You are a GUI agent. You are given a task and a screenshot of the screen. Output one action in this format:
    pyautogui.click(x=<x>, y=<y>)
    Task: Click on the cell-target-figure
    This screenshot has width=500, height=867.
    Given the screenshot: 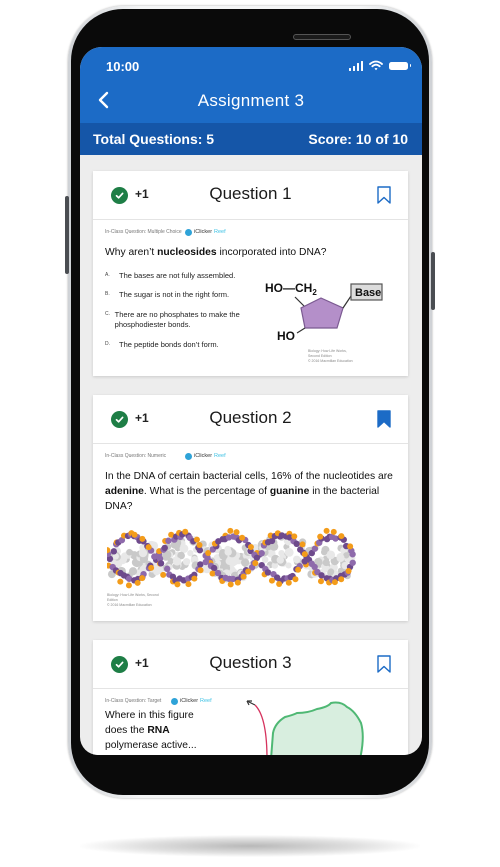 What is the action you would take?
    pyautogui.click(x=305, y=727)
    